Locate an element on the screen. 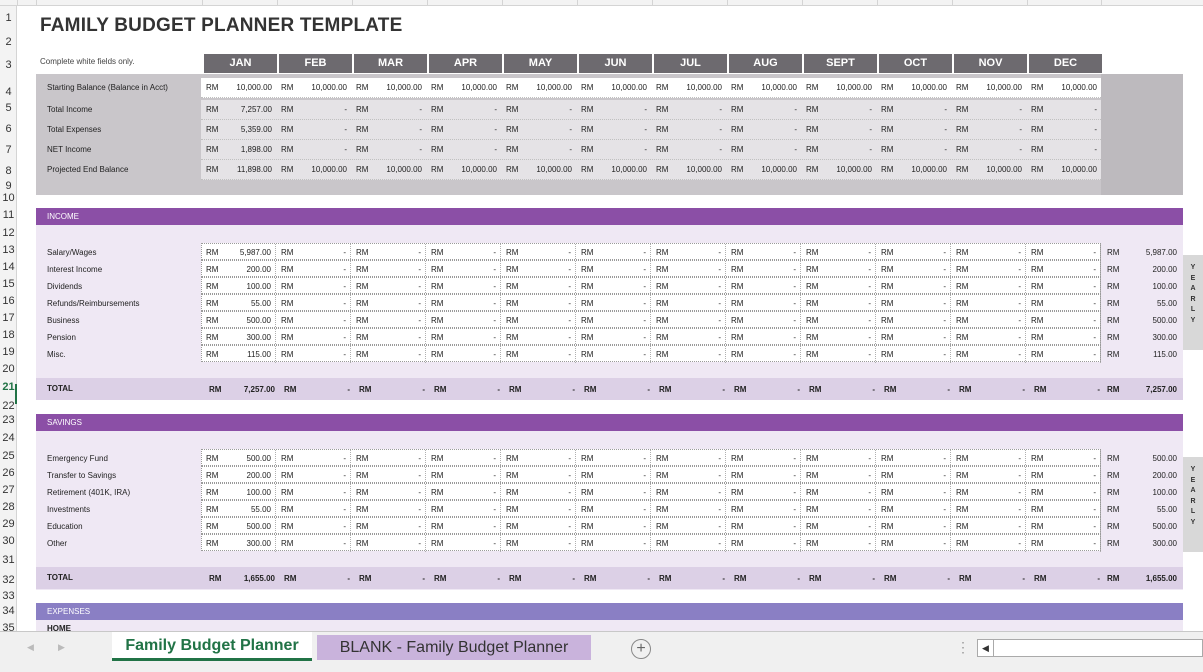 This screenshot has width=1203, height=672. savings-cell: RM 55.00 is located at coordinates (239, 509).